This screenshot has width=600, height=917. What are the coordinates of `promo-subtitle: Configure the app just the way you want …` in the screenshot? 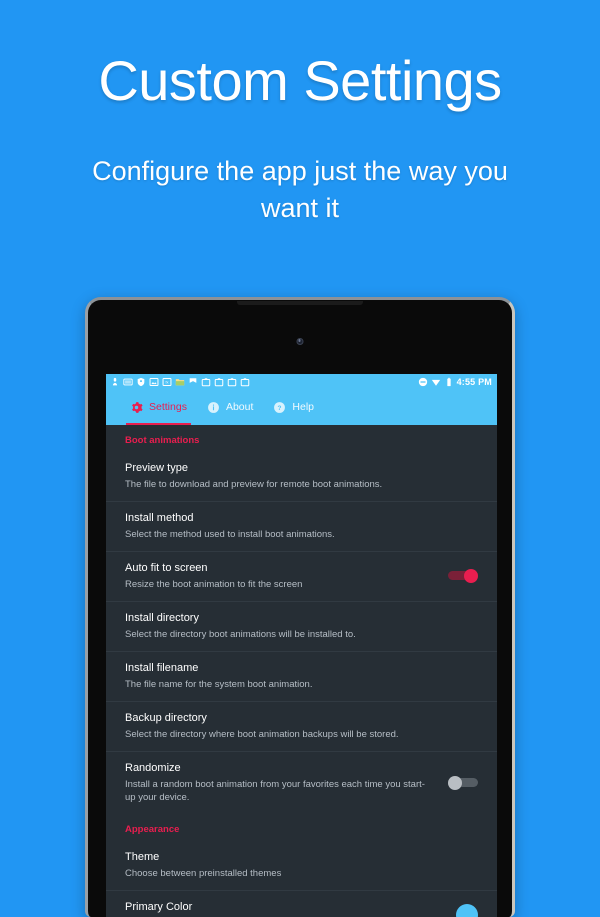 It's located at (300, 190).